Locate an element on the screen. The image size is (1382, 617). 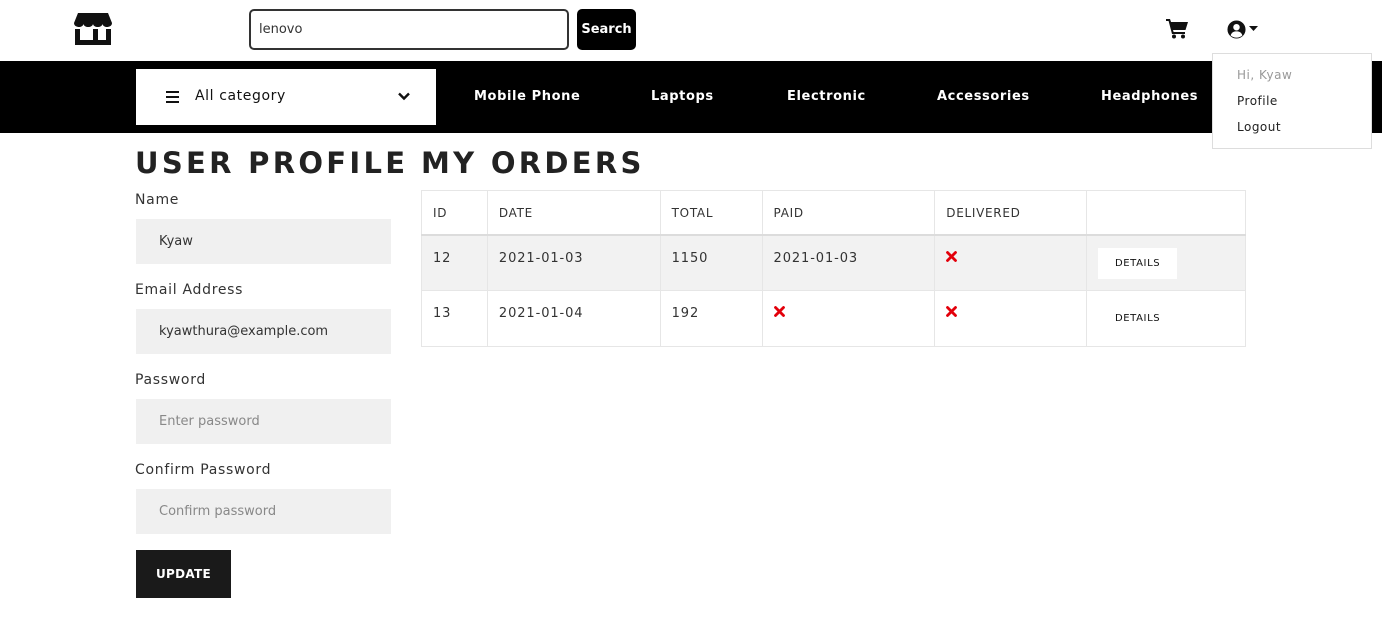
category-dropdown: All category is located at coordinates (286, 97).